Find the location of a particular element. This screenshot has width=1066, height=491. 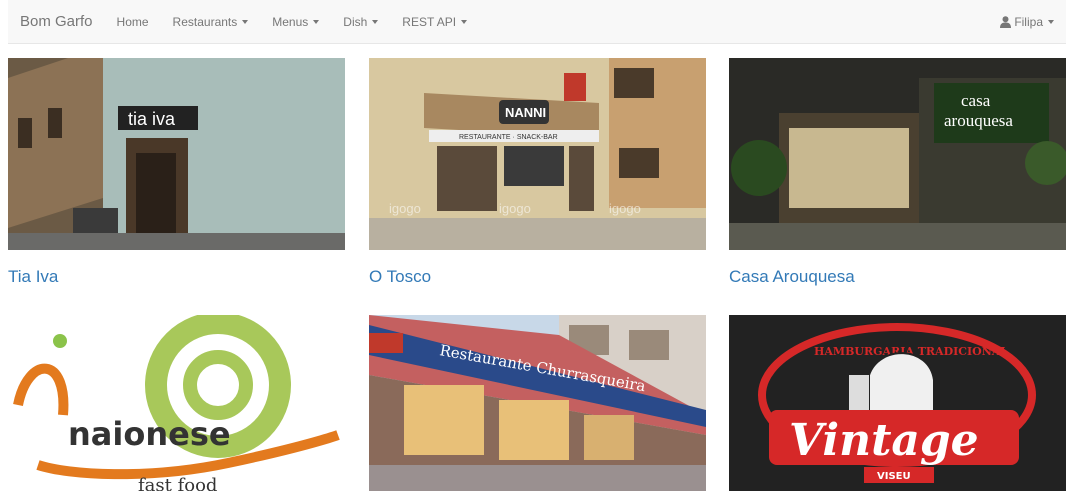

restaurant-sign-text: casa is located at coordinates (976, 100).